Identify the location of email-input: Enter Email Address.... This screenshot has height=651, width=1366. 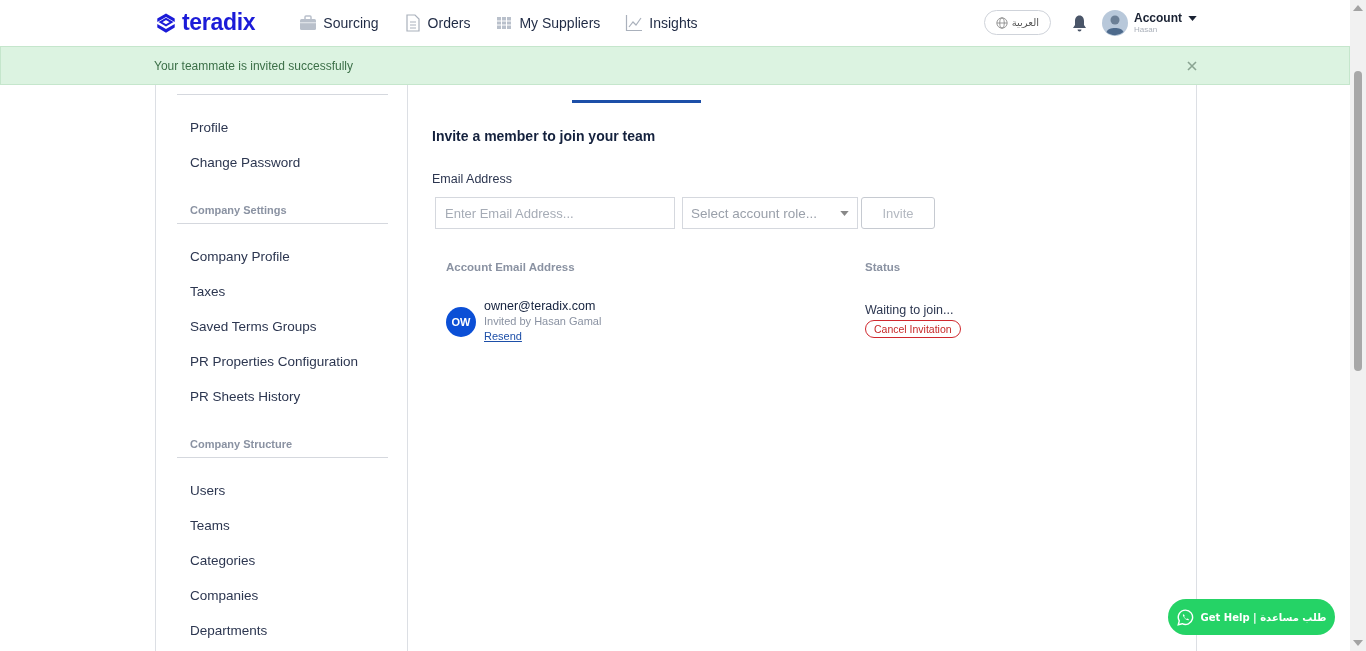
(555, 213).